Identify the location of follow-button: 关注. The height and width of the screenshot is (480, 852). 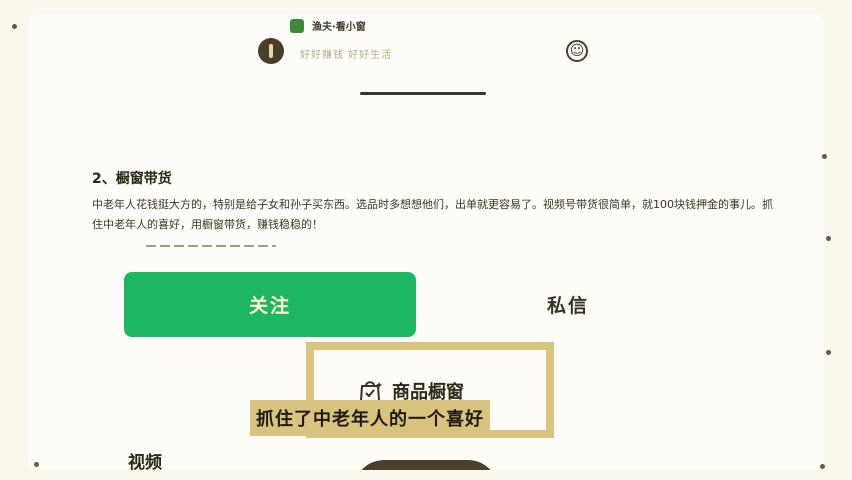
(270, 304).